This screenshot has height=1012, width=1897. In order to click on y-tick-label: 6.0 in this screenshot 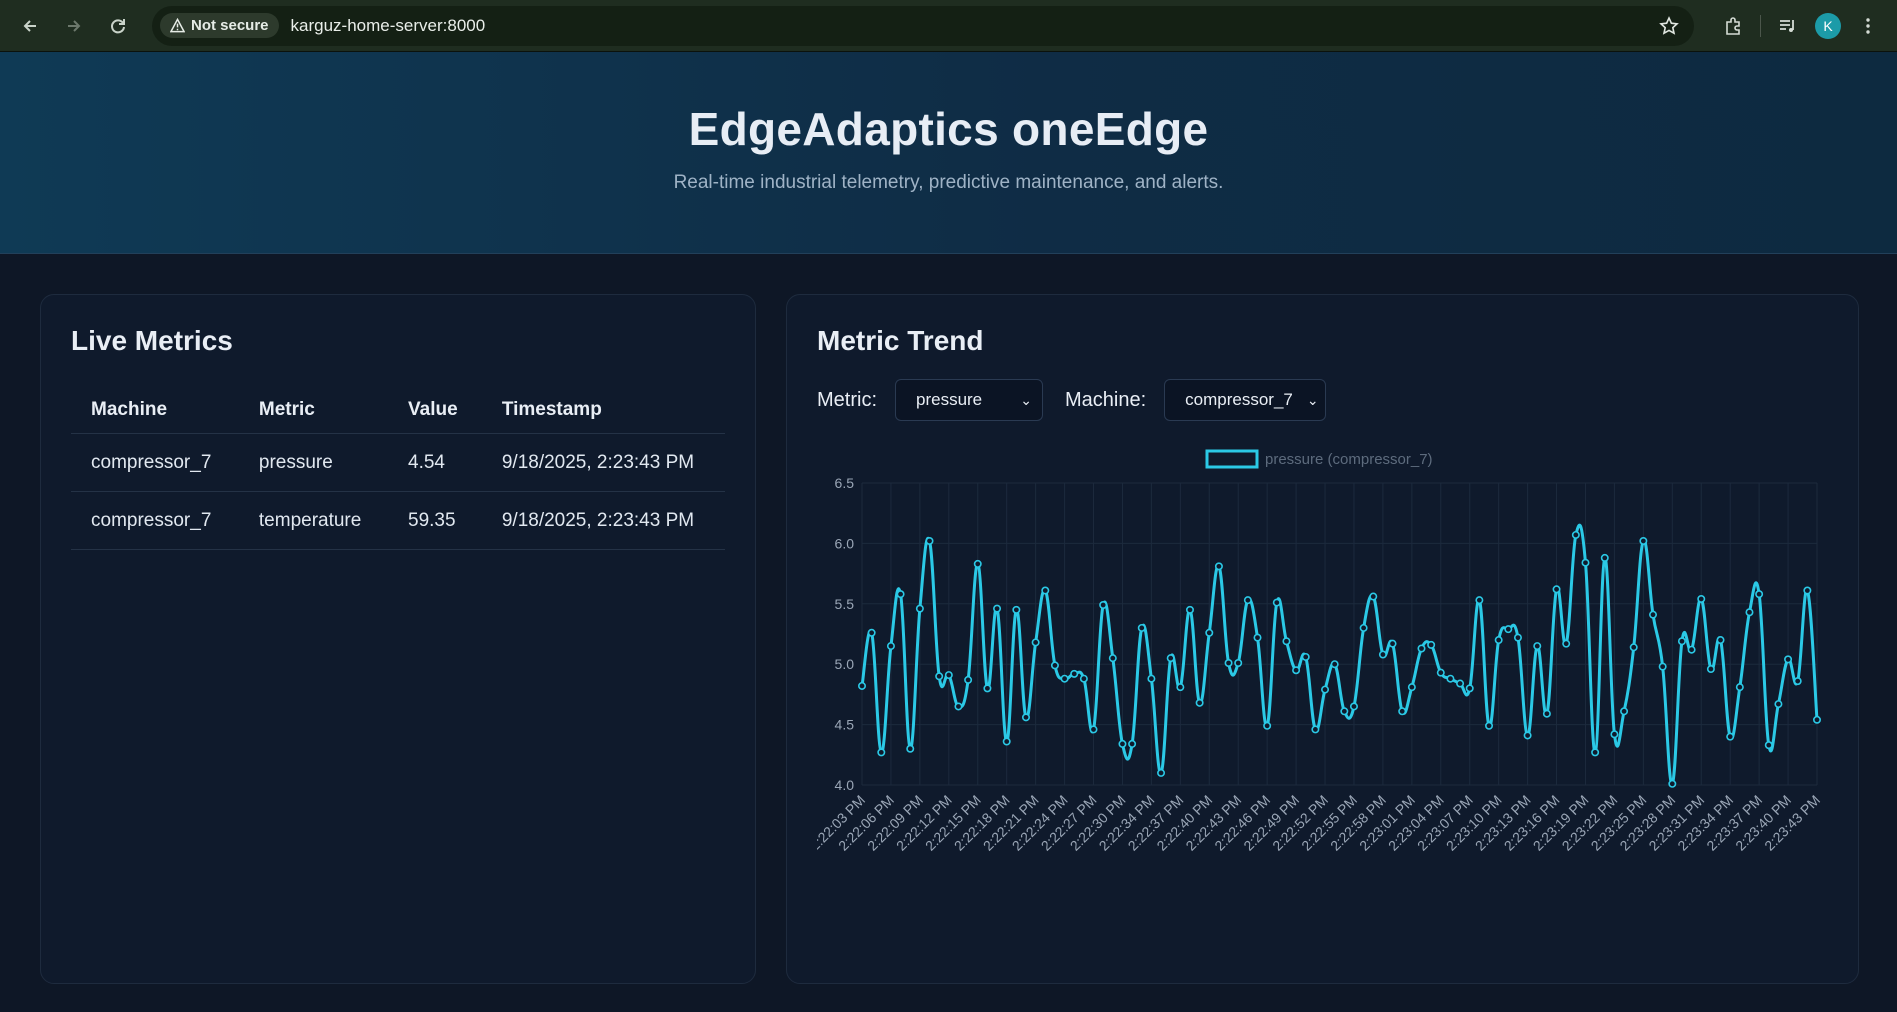, I will do `click(845, 543)`.